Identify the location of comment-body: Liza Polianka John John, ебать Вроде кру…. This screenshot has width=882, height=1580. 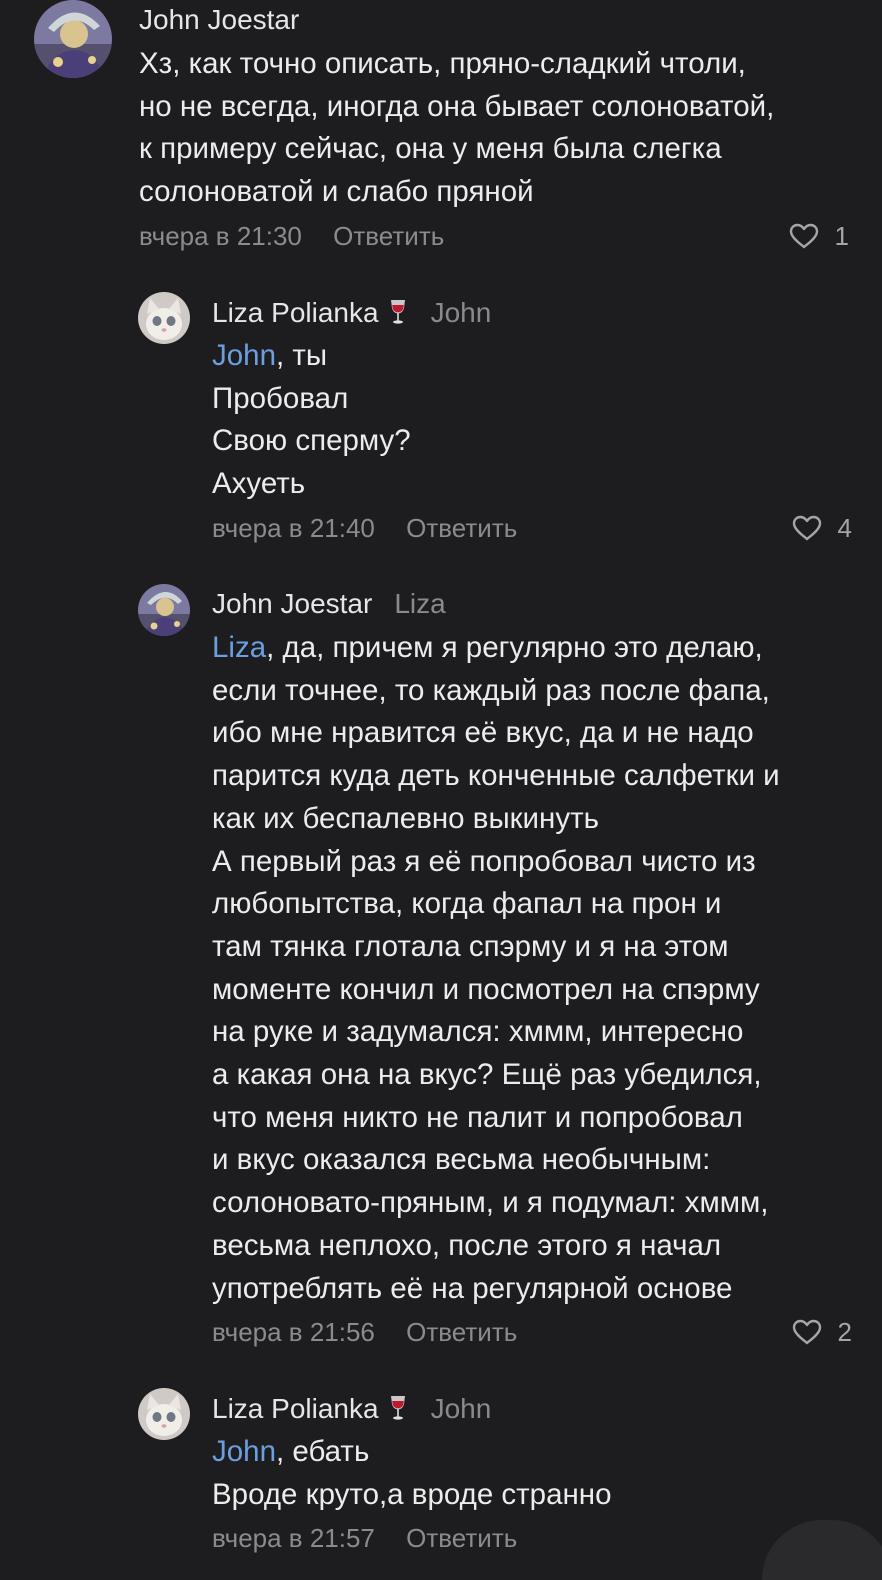
(532, 1475).